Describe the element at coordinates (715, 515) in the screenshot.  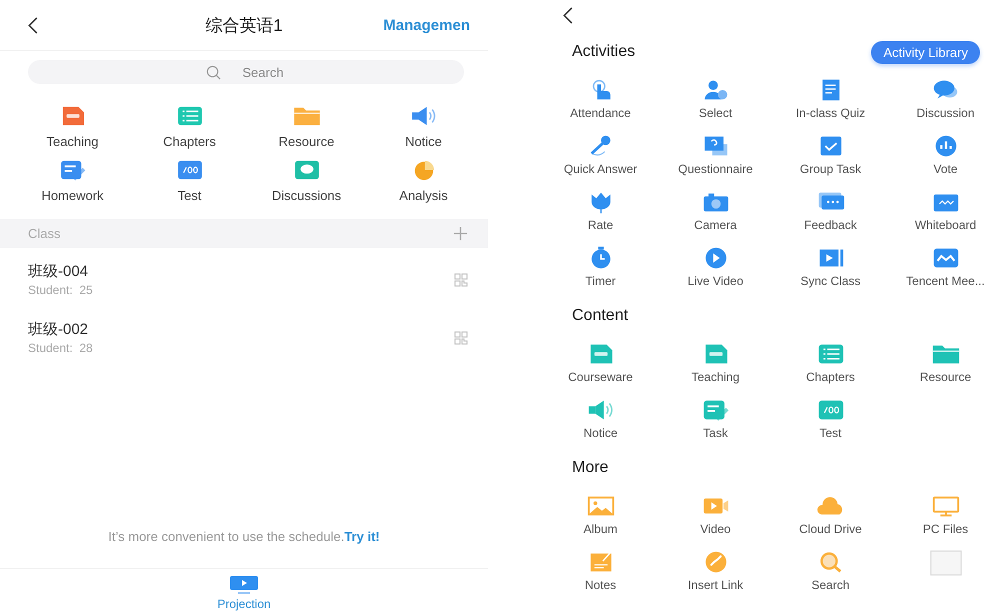
I see `tool-button: Video` at that location.